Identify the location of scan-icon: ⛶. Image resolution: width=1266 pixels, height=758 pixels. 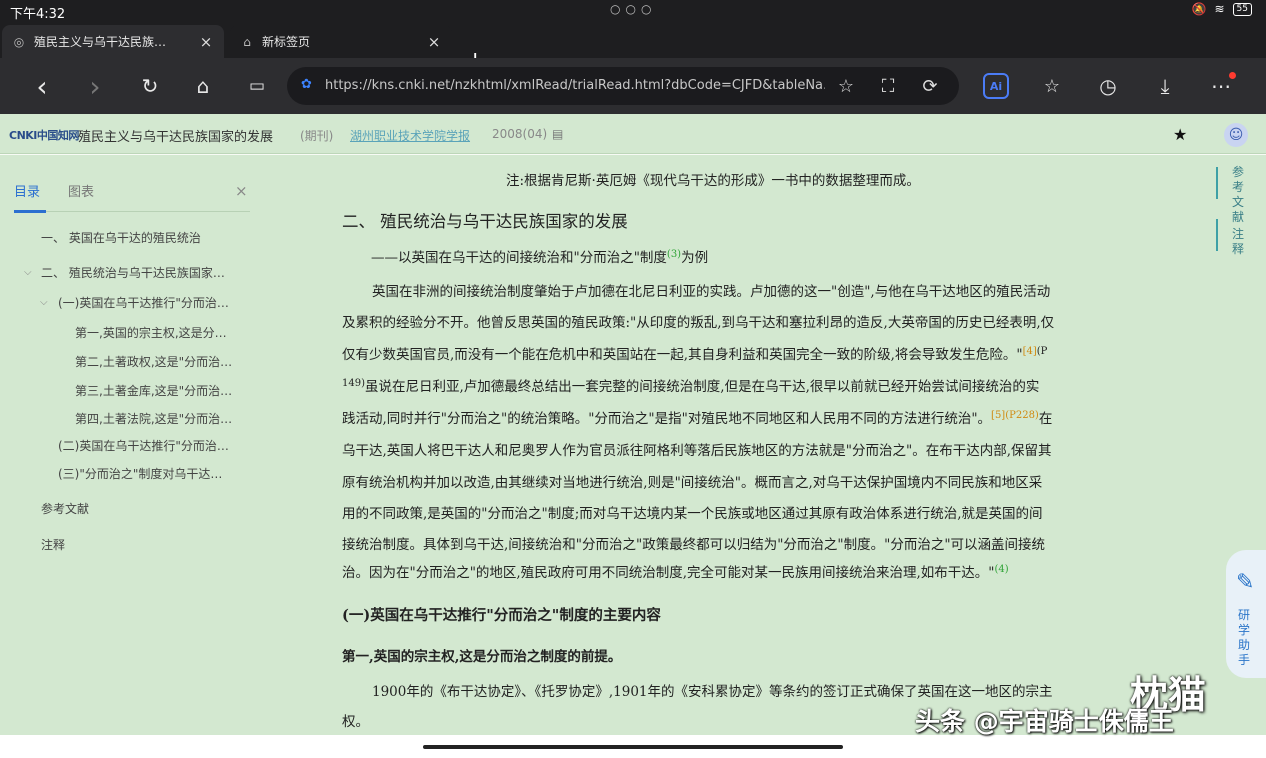
(888, 86).